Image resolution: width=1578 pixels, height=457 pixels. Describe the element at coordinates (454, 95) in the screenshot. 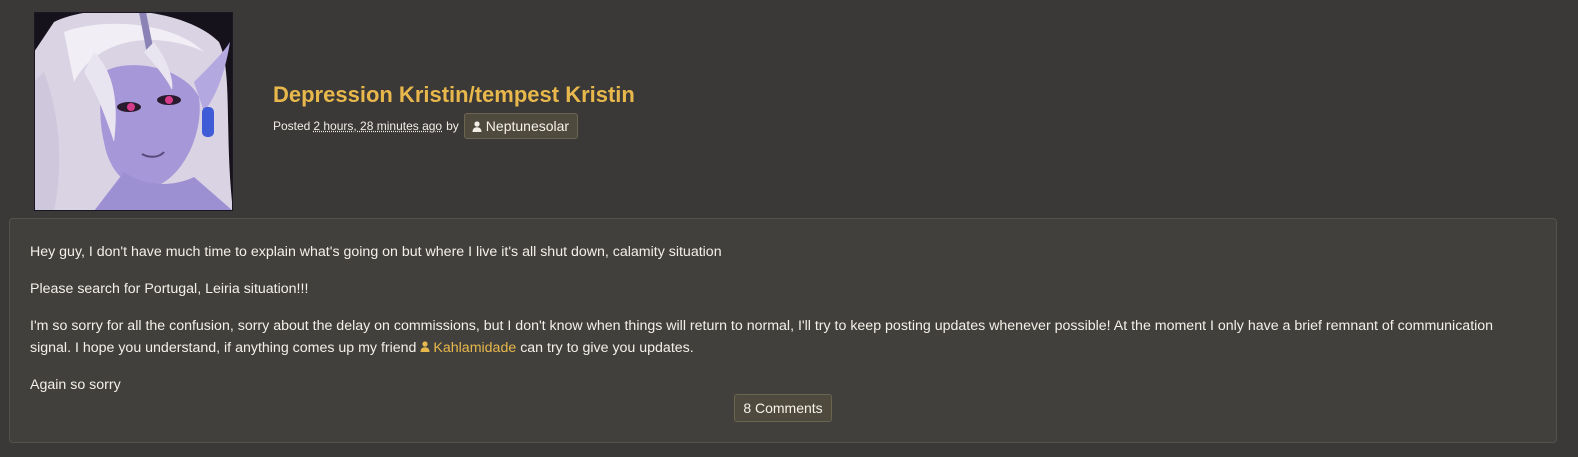

I see `post-title: Depression Kristin/tempest Kristin` at that location.